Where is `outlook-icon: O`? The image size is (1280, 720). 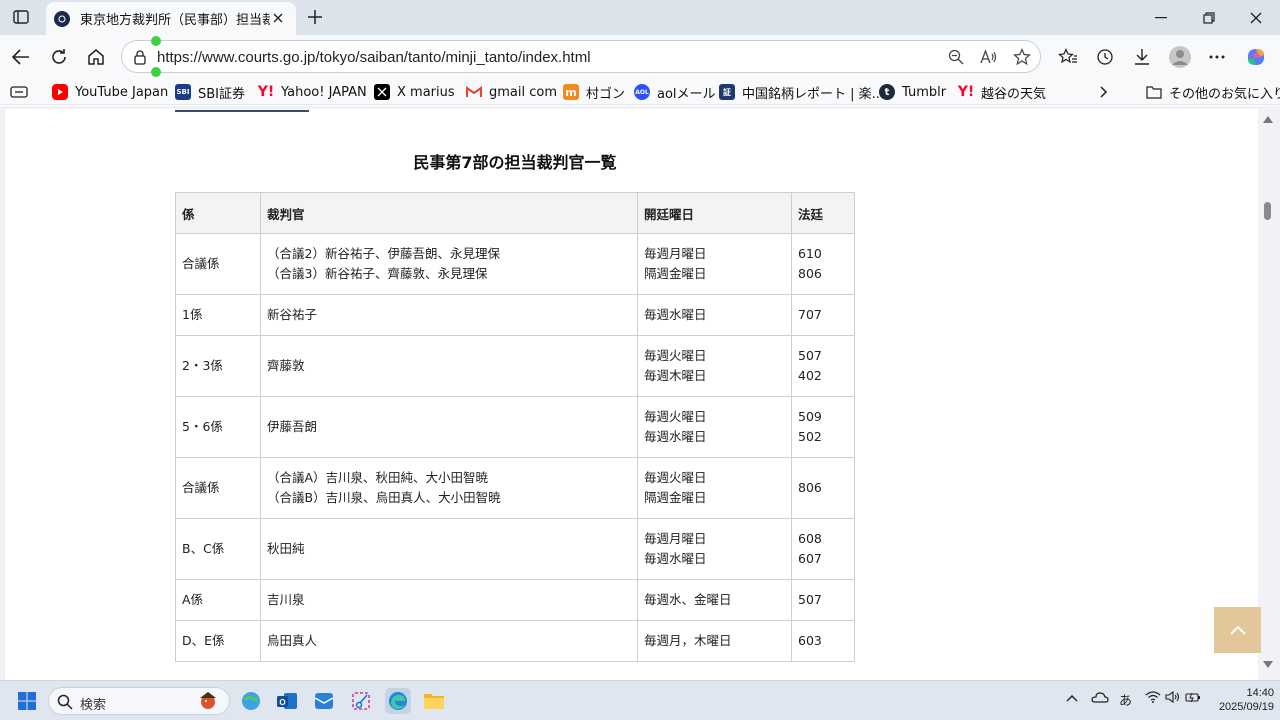 outlook-icon: O is located at coordinates (287, 701).